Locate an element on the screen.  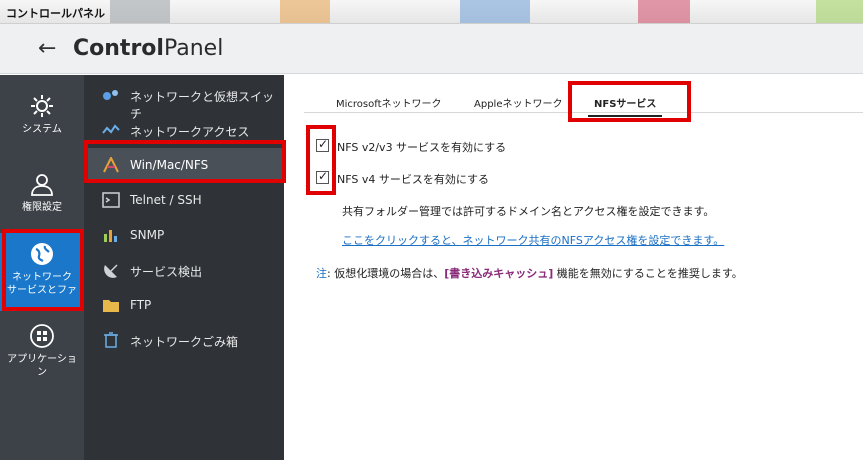
submenu-label: Telnet / SSH is located at coordinates (166, 200).